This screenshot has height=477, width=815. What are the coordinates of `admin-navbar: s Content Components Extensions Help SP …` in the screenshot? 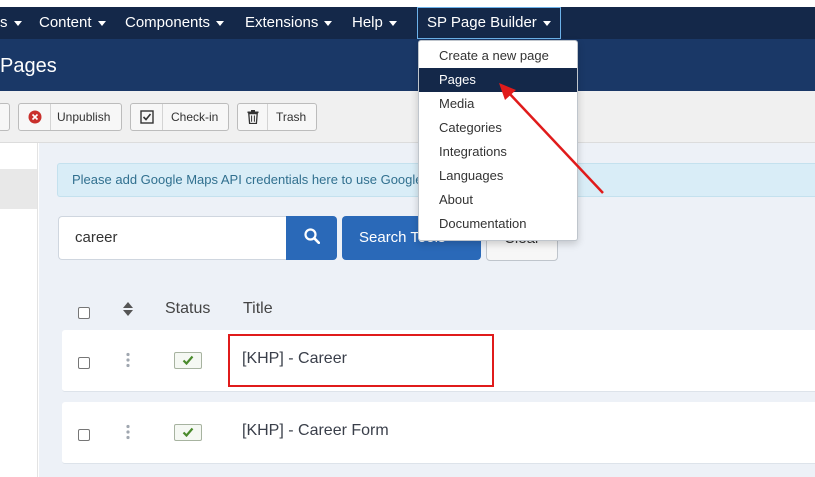 It's located at (407, 23).